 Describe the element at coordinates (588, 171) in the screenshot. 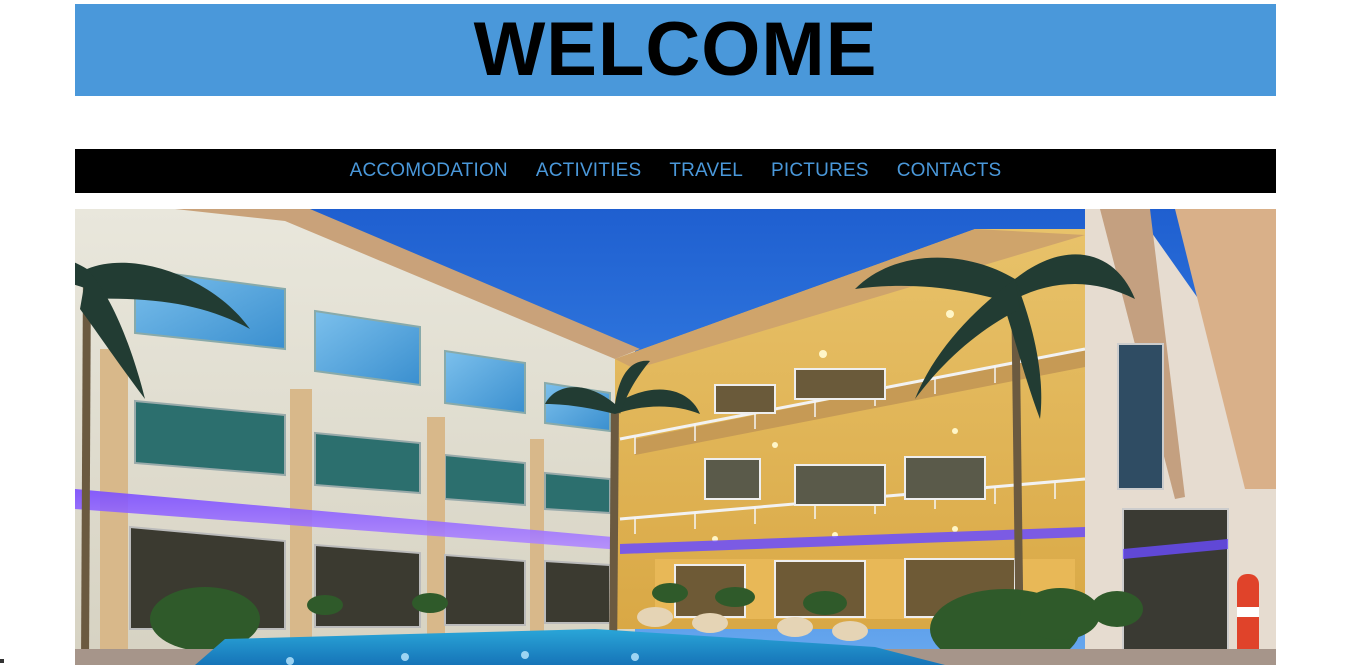

I see `nav-link-activities: ACTIVITIES` at that location.